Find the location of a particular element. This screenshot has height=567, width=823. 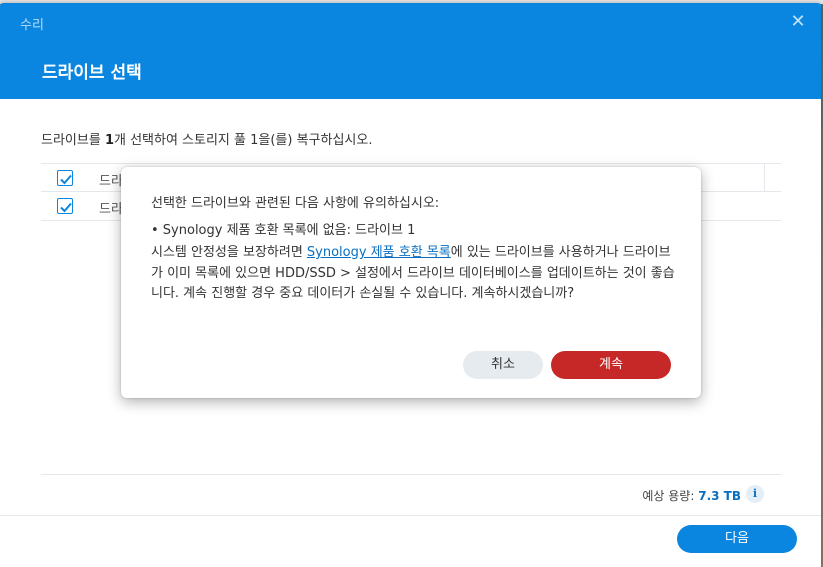

info-icon: i is located at coordinates (755, 494).